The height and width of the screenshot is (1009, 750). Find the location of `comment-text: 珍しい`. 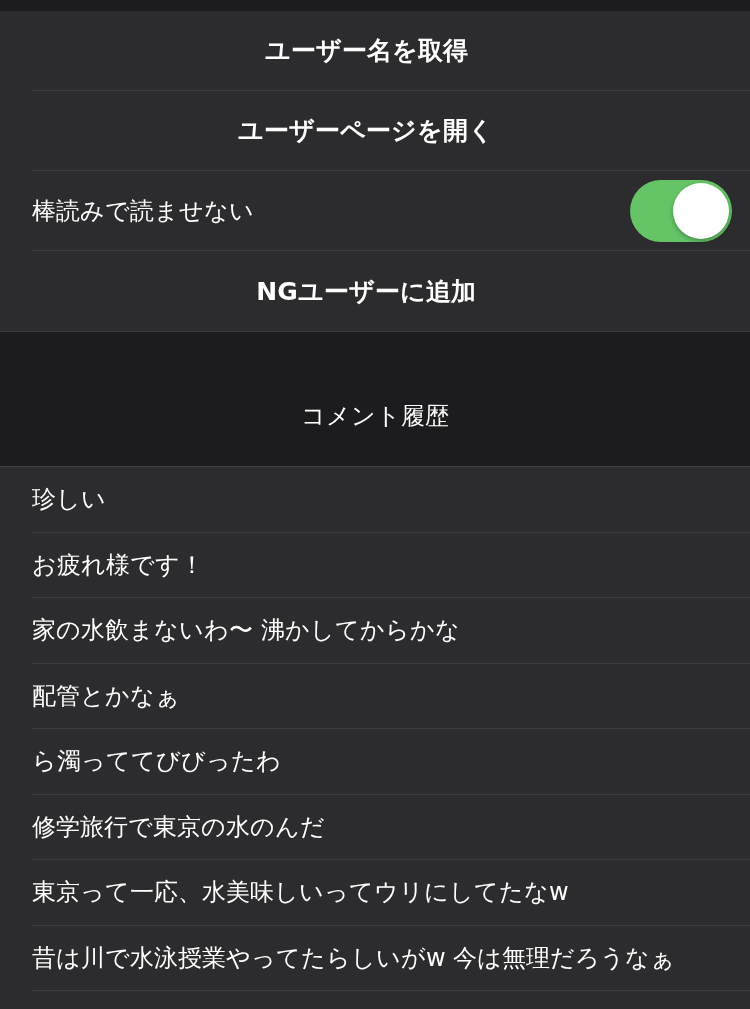

comment-text: 珍しい is located at coordinates (69, 499).